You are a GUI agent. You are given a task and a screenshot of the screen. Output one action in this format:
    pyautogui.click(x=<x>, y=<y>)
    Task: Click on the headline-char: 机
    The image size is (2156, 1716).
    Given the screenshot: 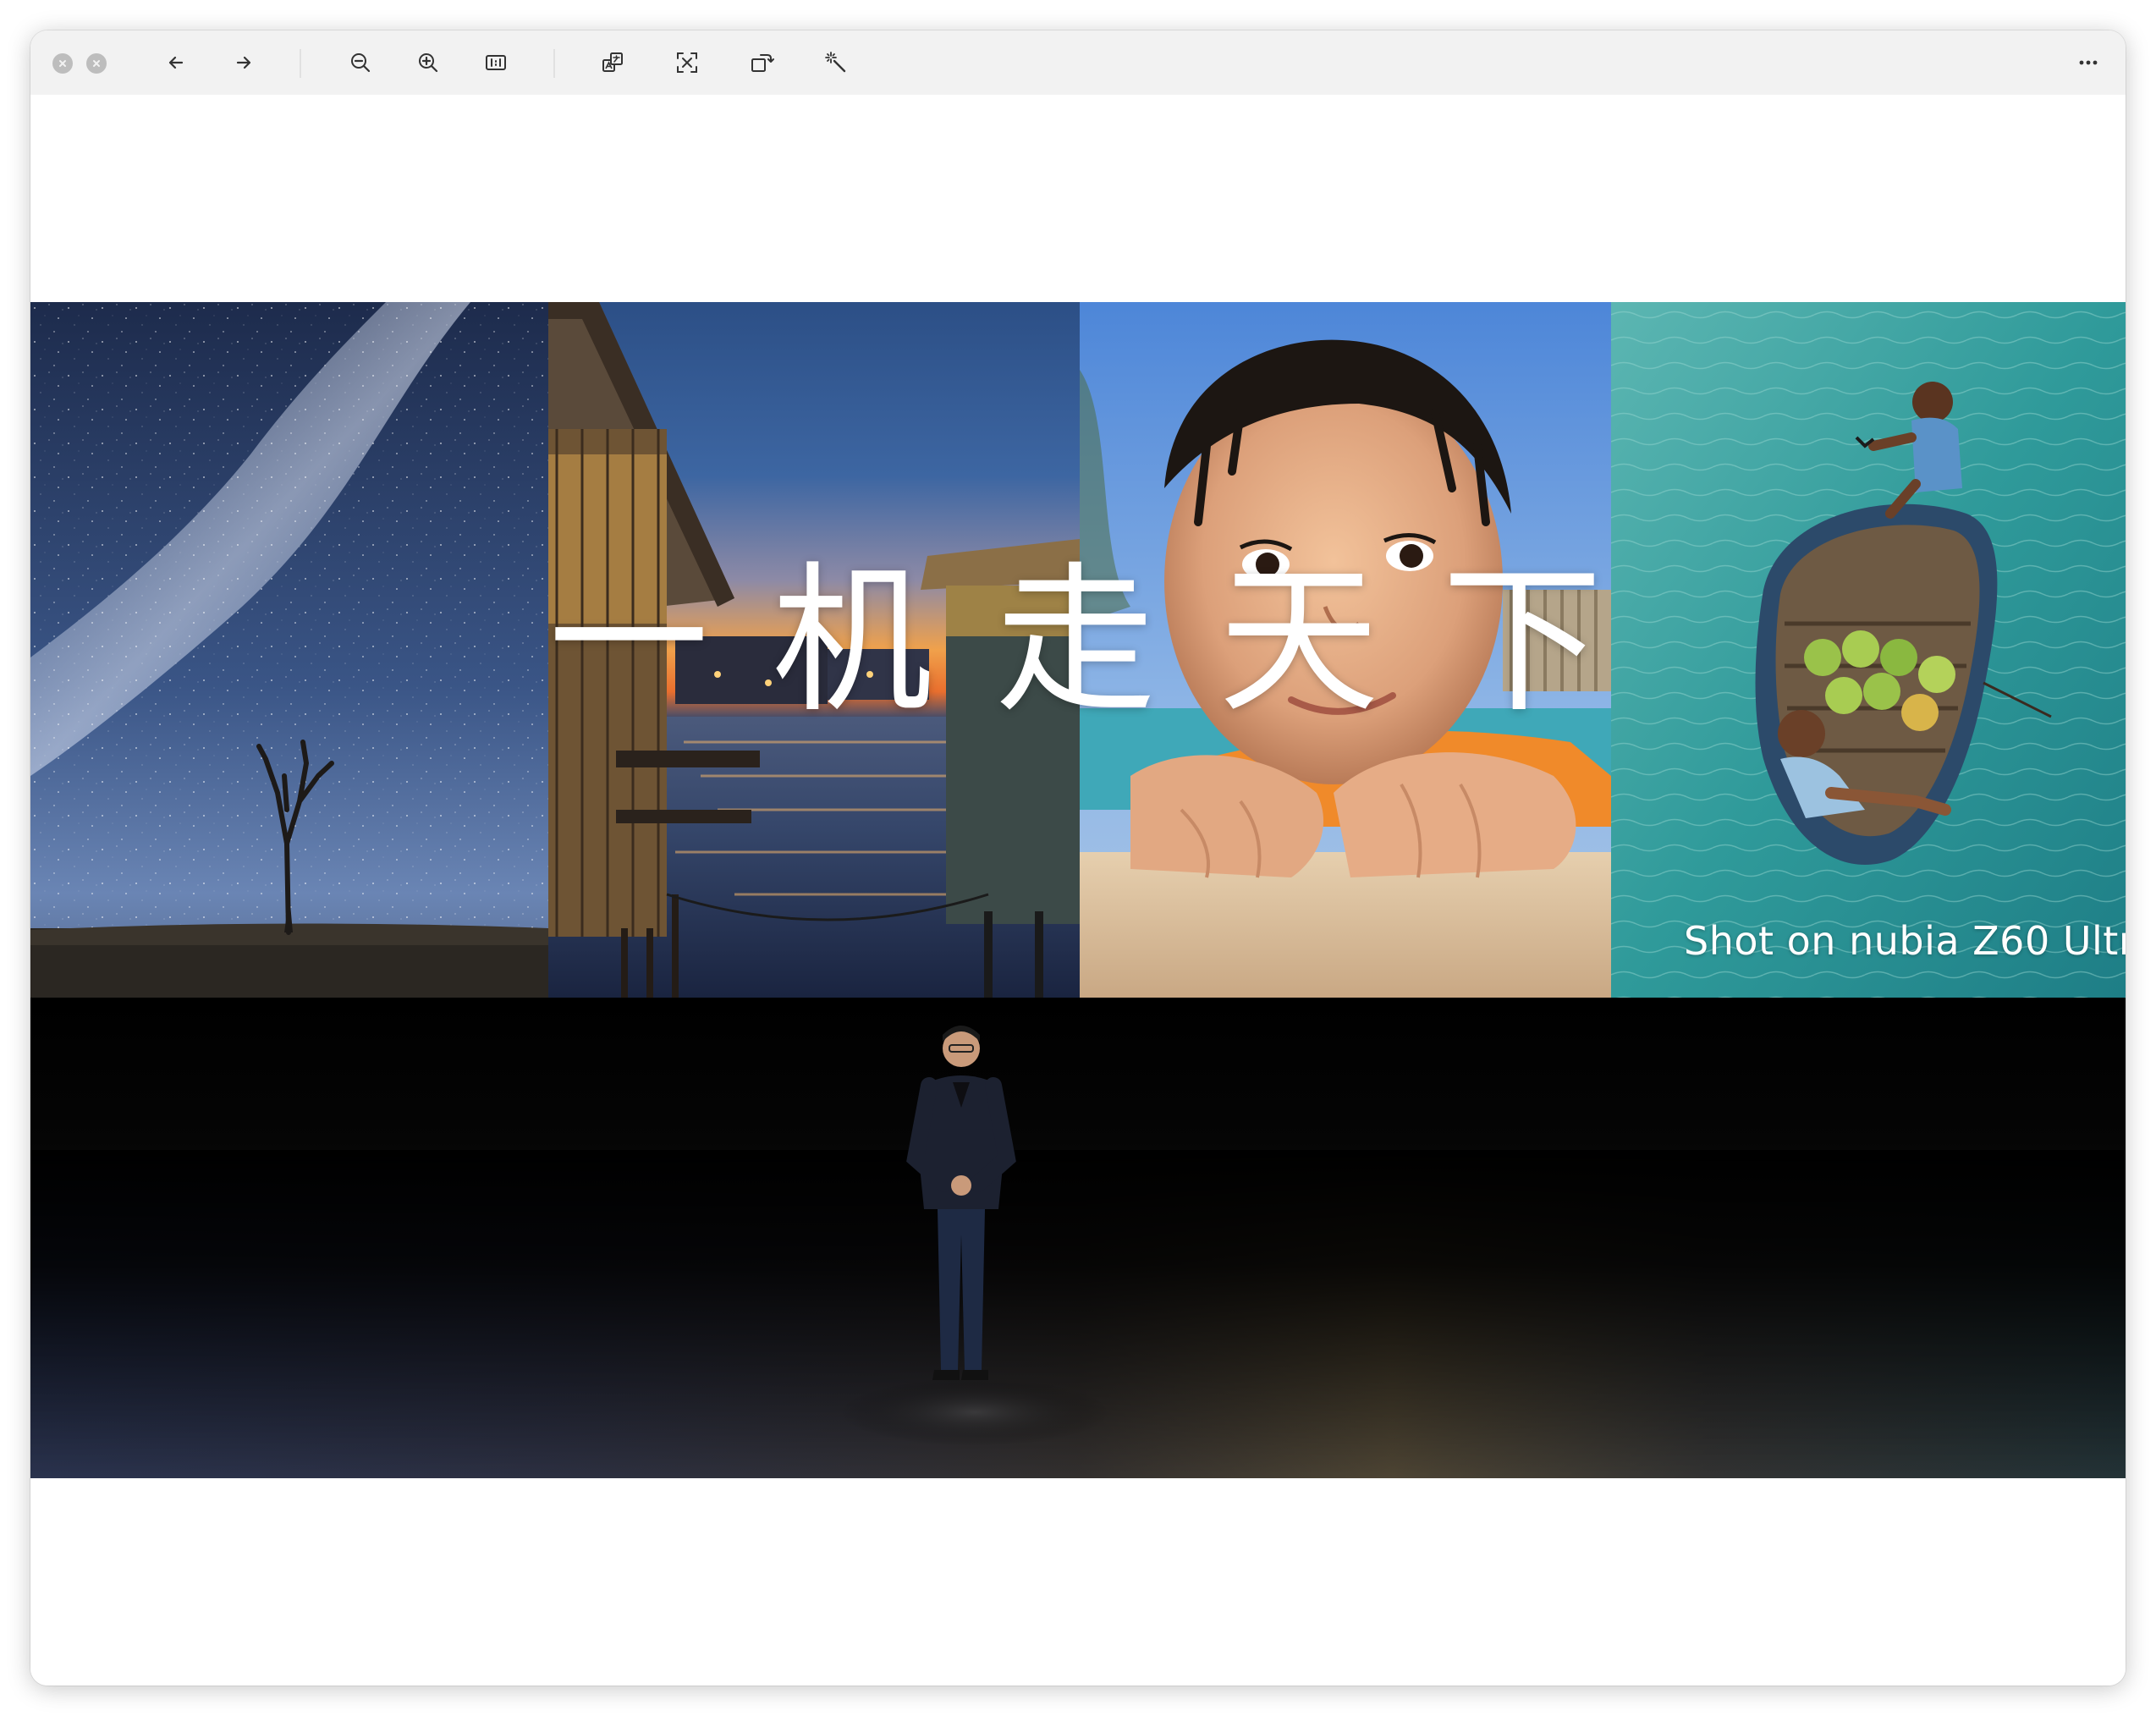 What is the action you would take?
    pyautogui.click(x=856, y=640)
    